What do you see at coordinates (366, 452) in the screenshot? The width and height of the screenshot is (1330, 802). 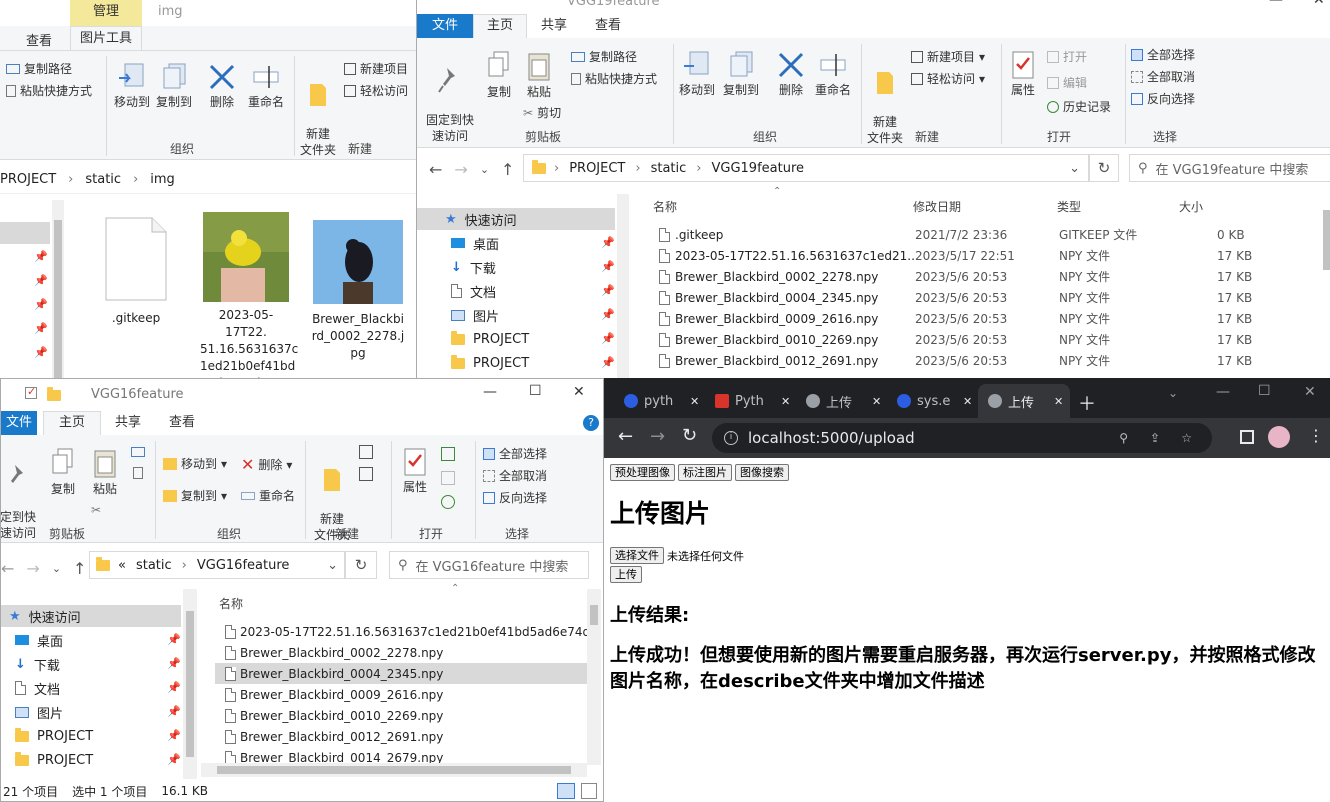 I see `new-item-icon` at bounding box center [366, 452].